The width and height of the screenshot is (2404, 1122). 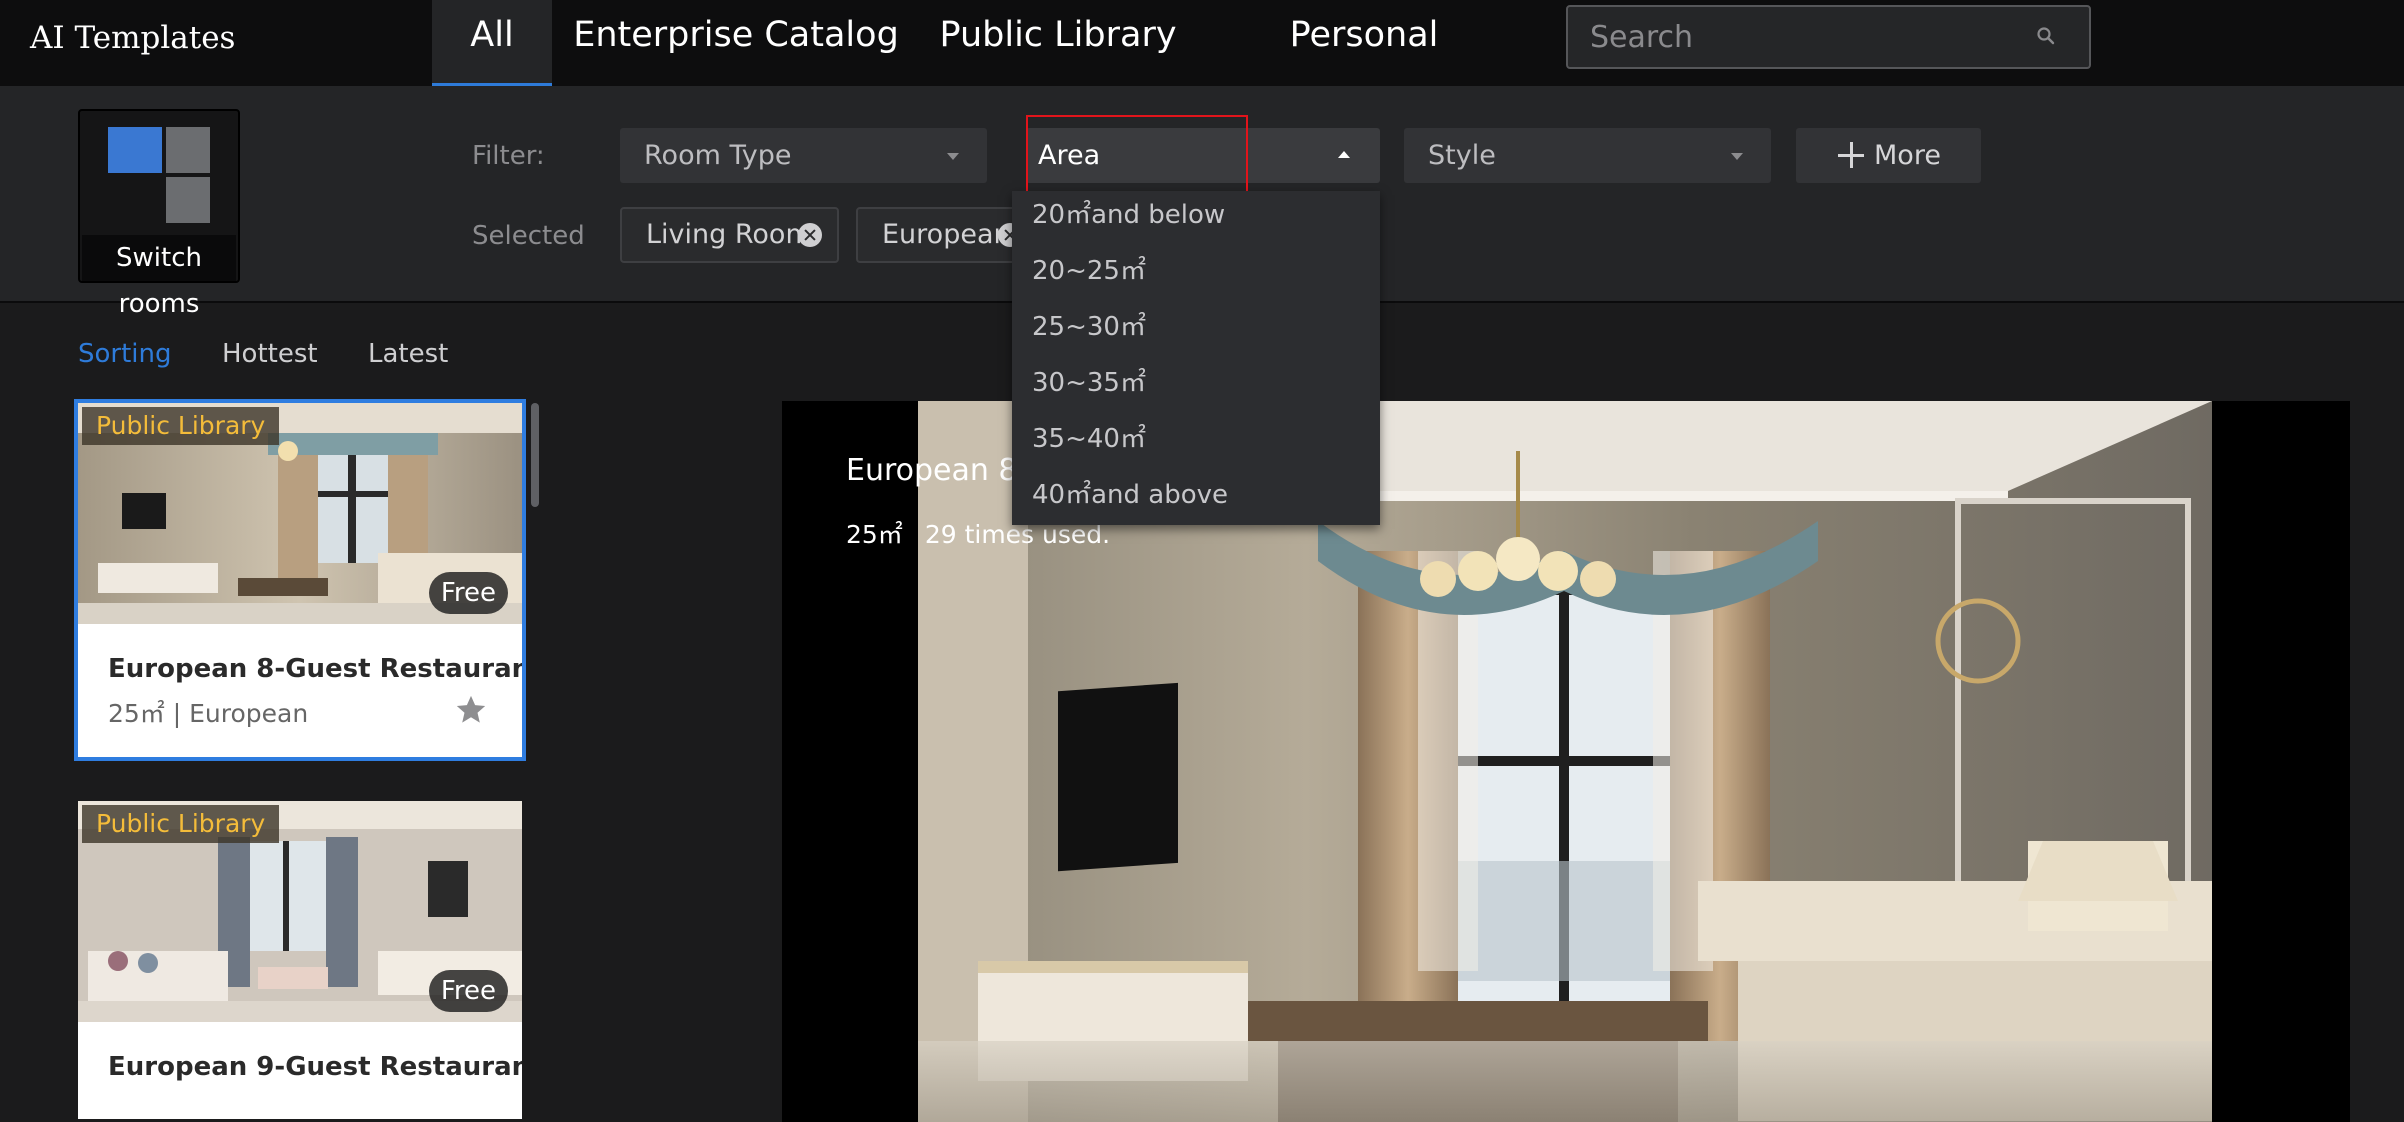 I want to click on style-select-value: Style, so click(x=1462, y=155).